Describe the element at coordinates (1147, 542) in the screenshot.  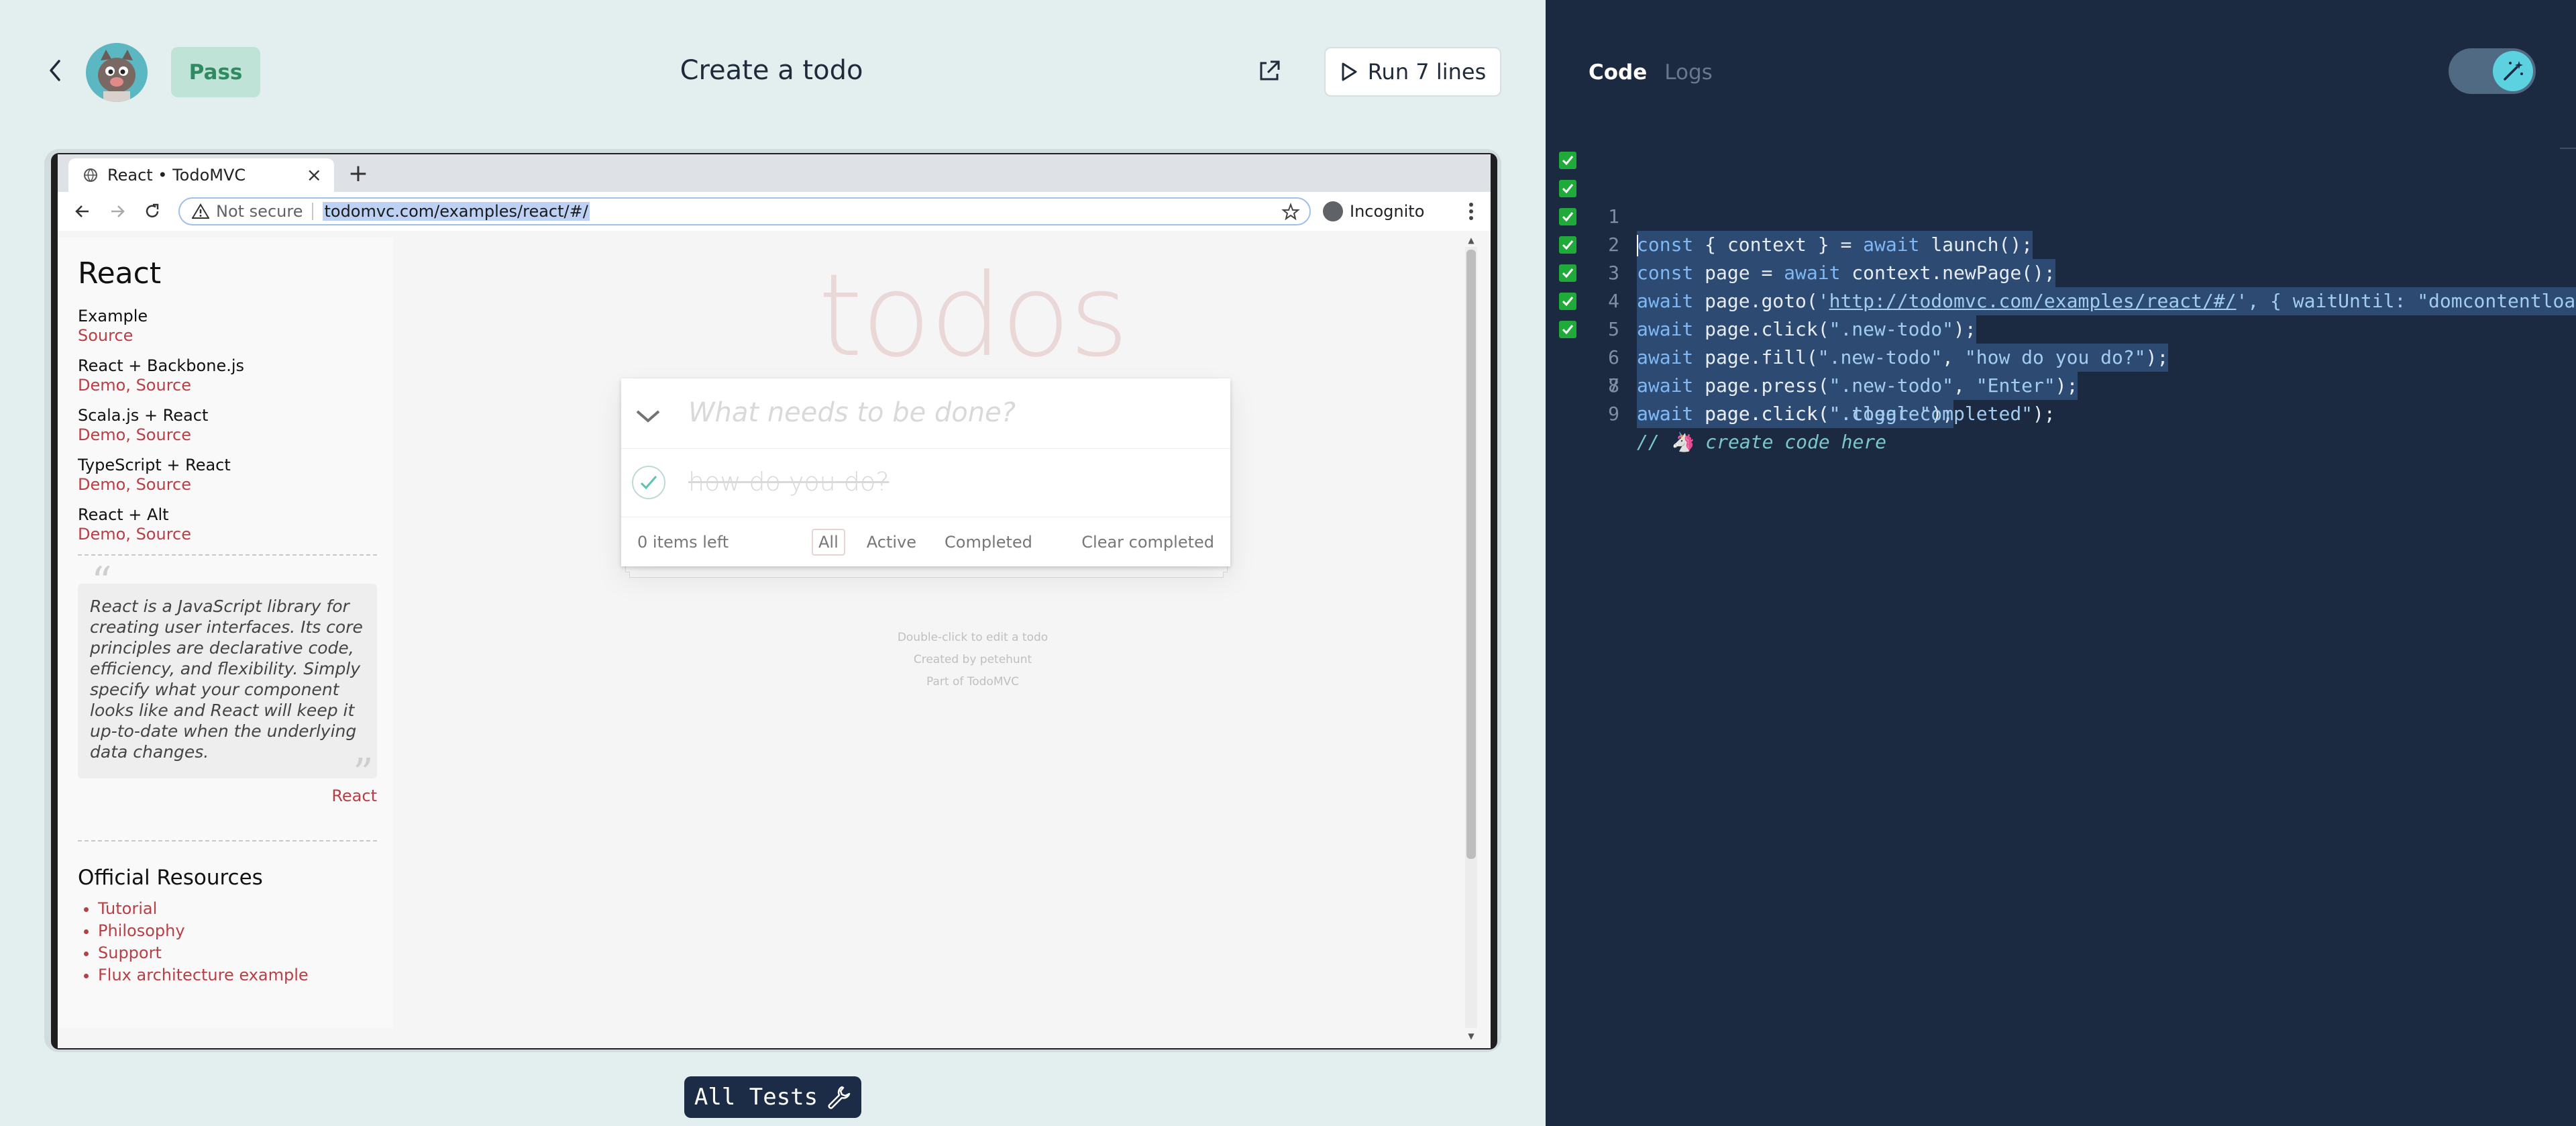
I see `clear-completed-button: Clear completed` at that location.